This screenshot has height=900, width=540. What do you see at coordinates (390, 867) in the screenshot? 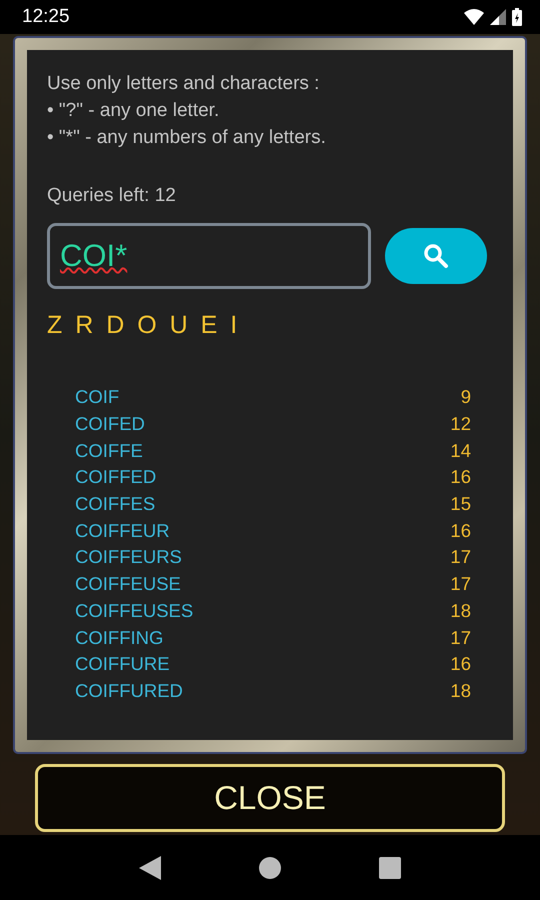
I see `recents-icon` at bounding box center [390, 867].